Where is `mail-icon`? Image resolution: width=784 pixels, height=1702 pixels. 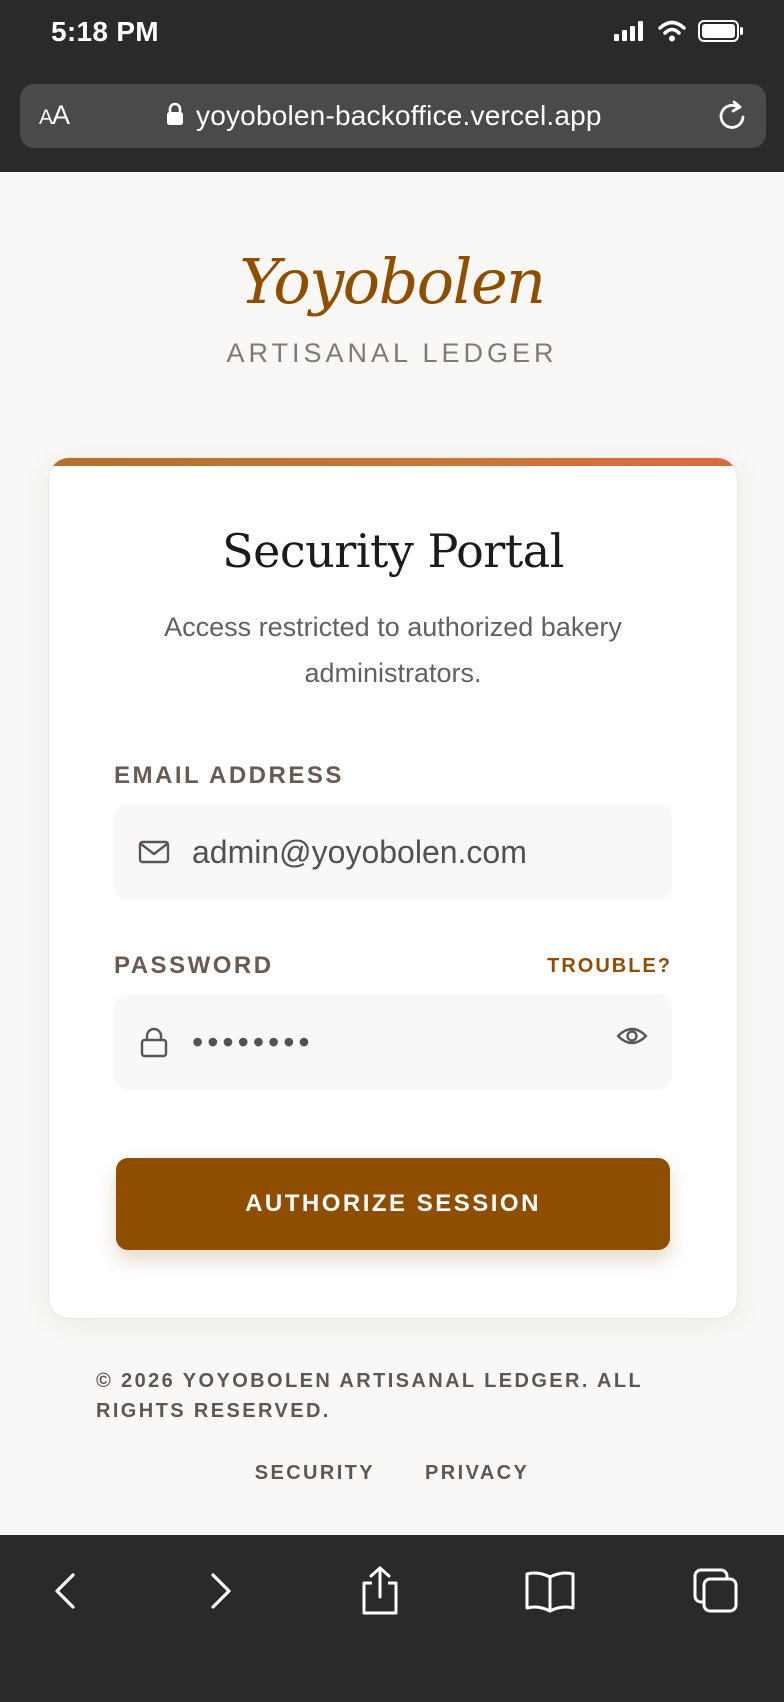
mail-icon is located at coordinates (154, 852).